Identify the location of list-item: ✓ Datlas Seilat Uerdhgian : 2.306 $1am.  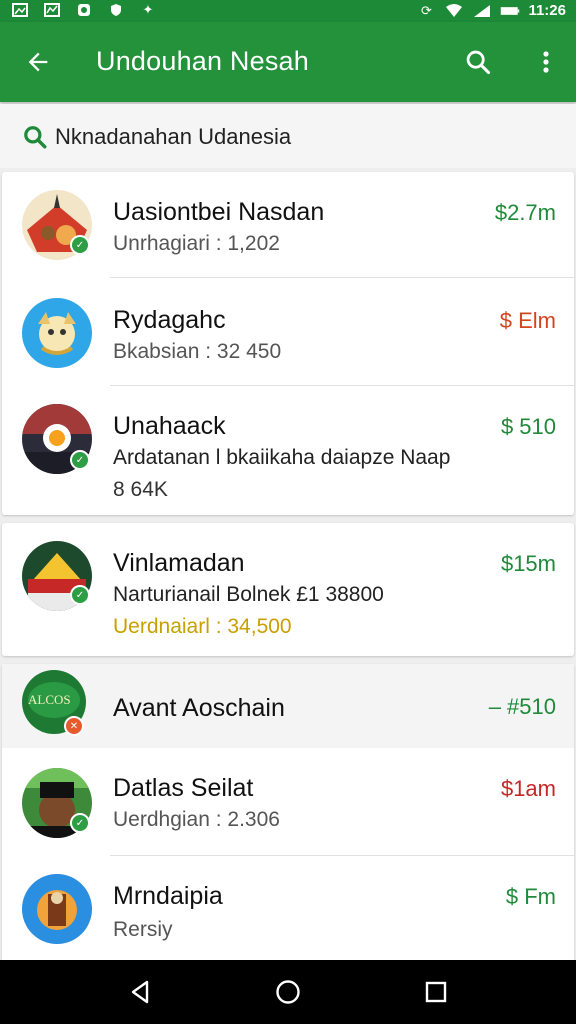
(288, 802).